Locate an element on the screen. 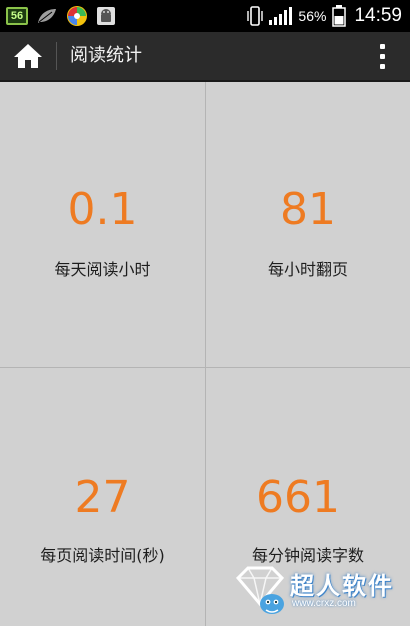  action-bar-divider is located at coordinates (56, 56).